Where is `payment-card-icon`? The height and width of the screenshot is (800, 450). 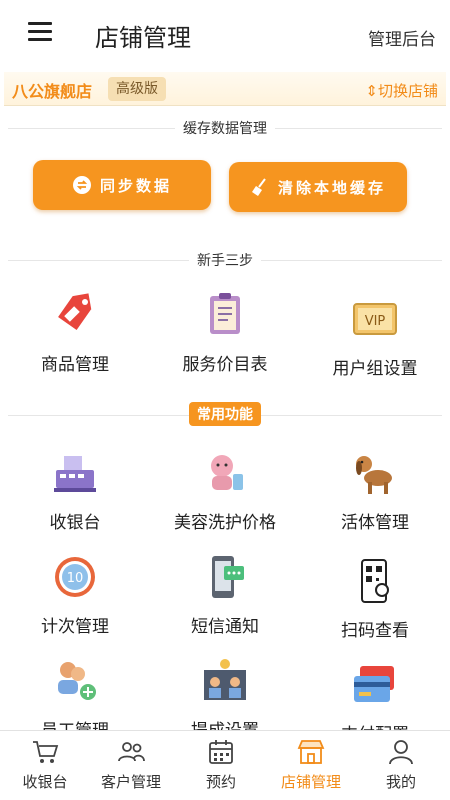 payment-card-icon is located at coordinates (374, 684).